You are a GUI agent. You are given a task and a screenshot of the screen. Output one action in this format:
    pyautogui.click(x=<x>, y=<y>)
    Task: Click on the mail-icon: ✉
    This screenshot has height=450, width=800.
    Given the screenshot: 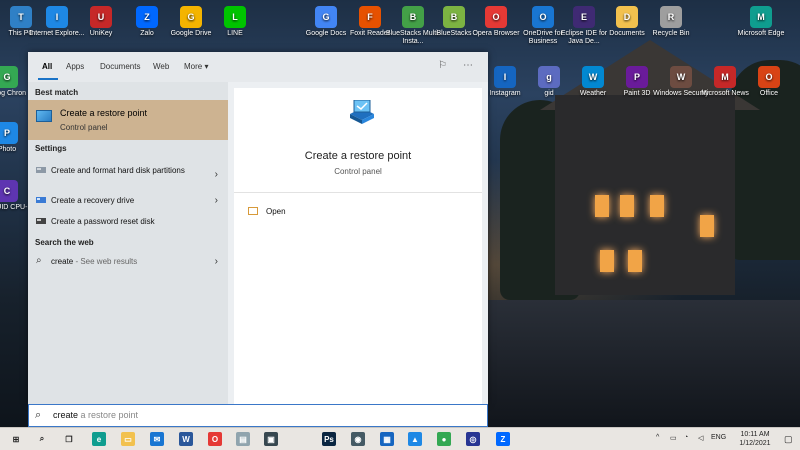 What is the action you would take?
    pyautogui.click(x=157, y=439)
    